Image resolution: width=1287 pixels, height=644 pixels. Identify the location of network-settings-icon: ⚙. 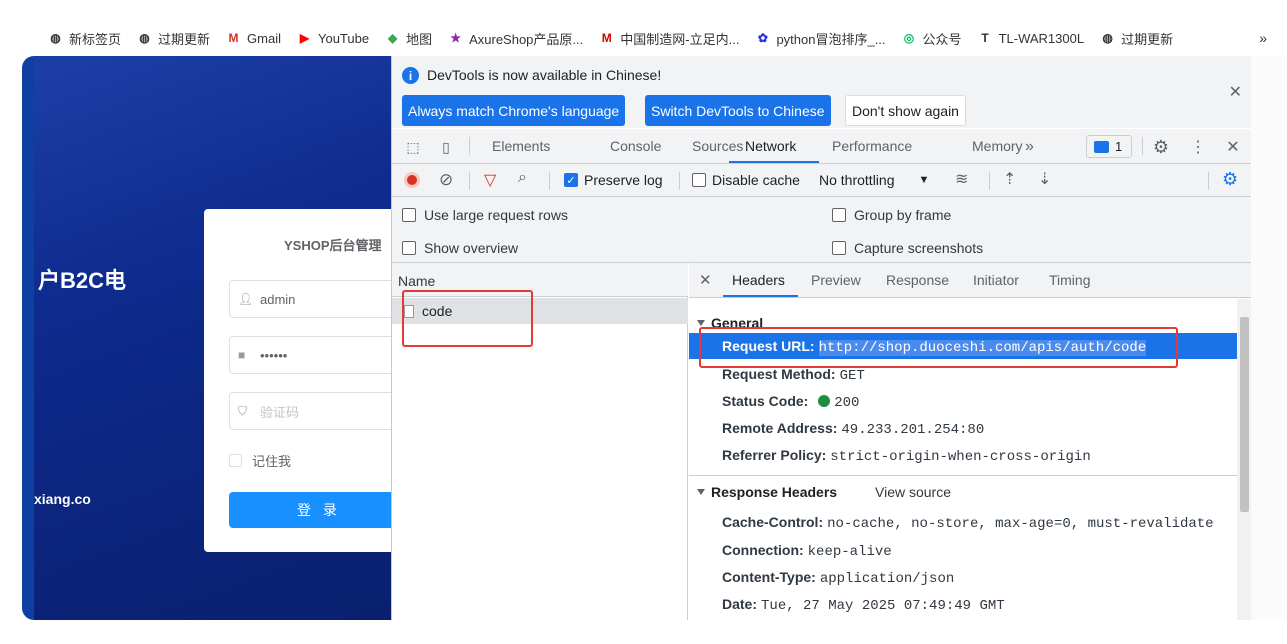
(1230, 179).